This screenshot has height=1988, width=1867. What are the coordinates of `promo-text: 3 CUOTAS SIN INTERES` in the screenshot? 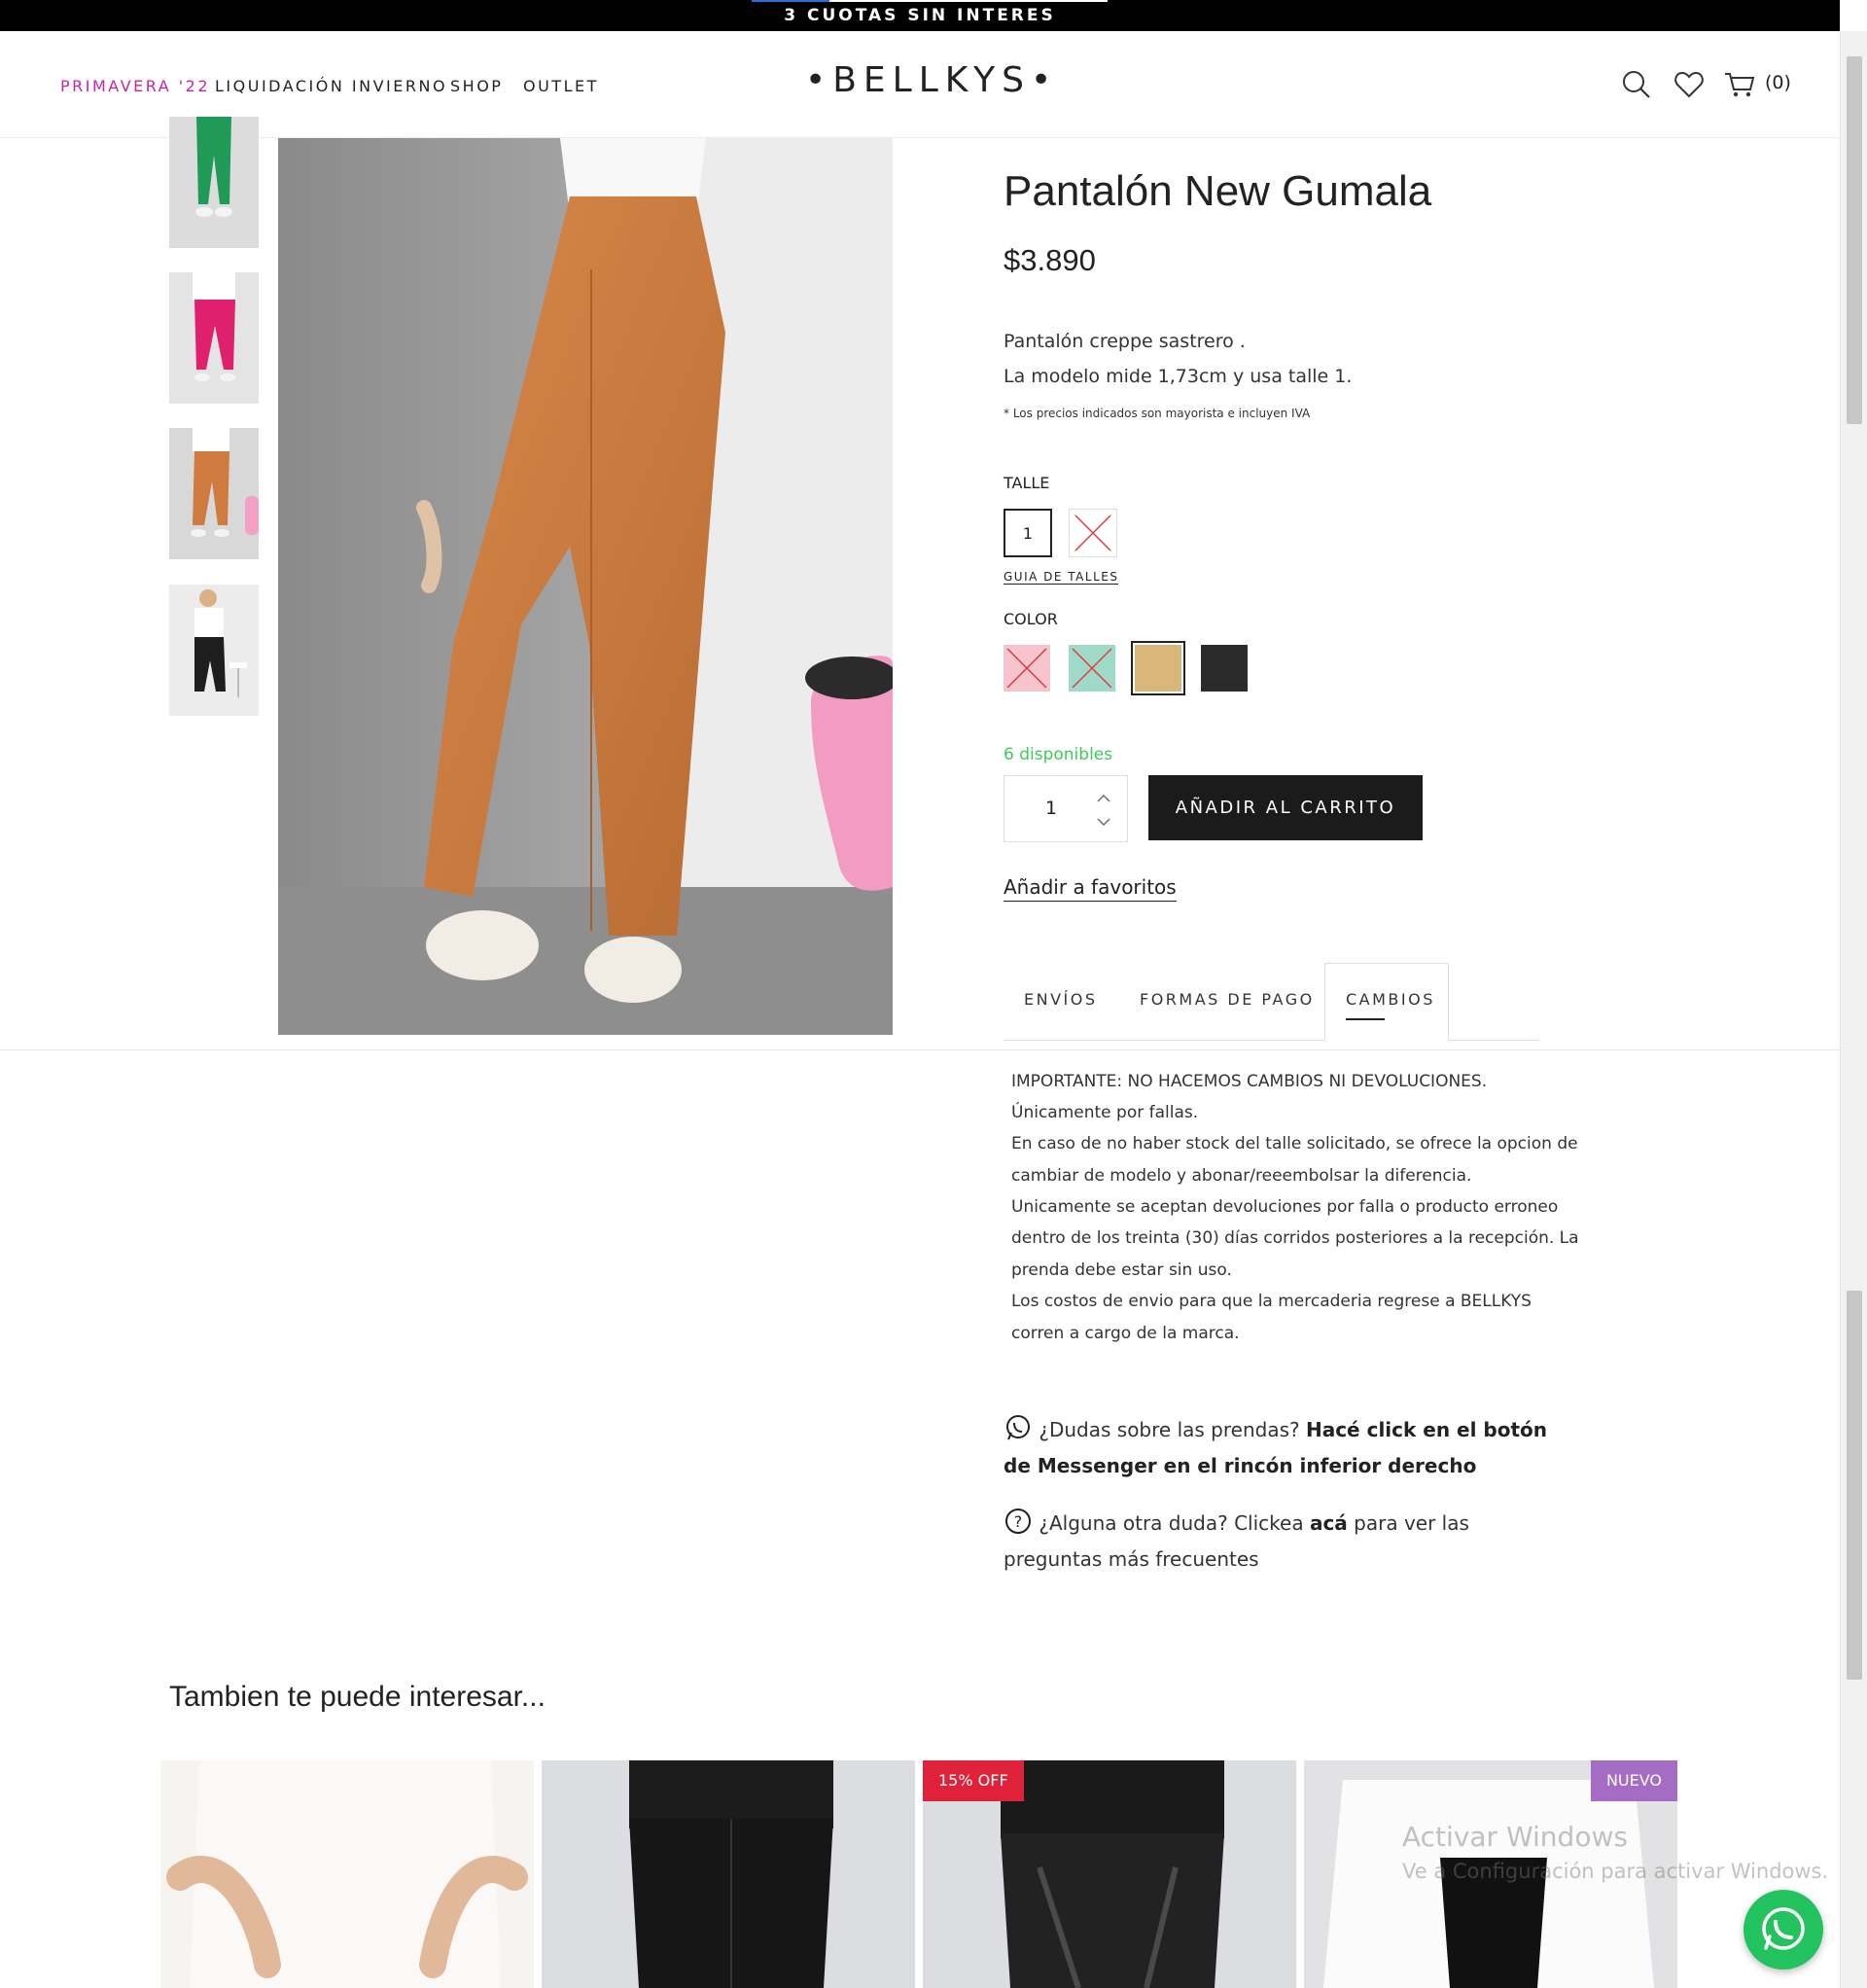 It's located at (920, 15).